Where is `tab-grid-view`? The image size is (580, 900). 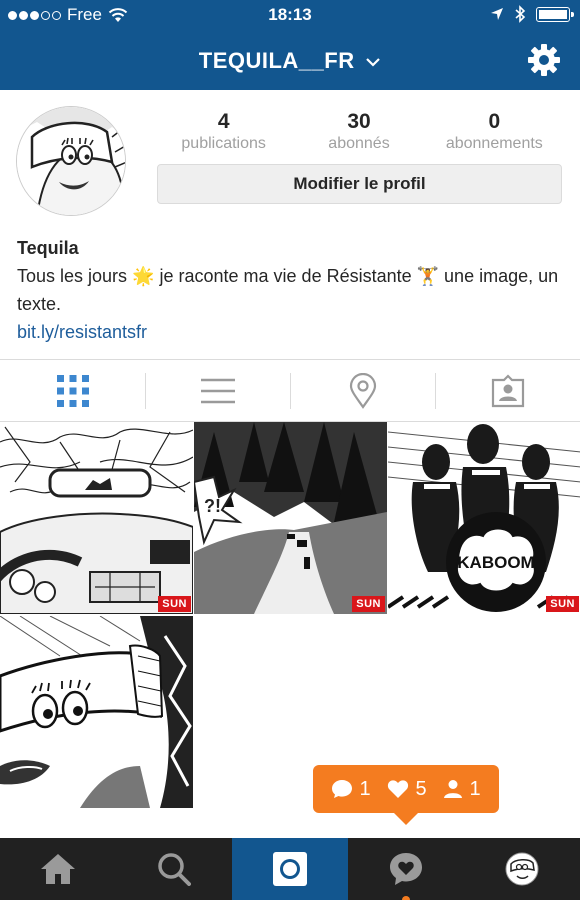
tab-grid-view is located at coordinates (72, 391).